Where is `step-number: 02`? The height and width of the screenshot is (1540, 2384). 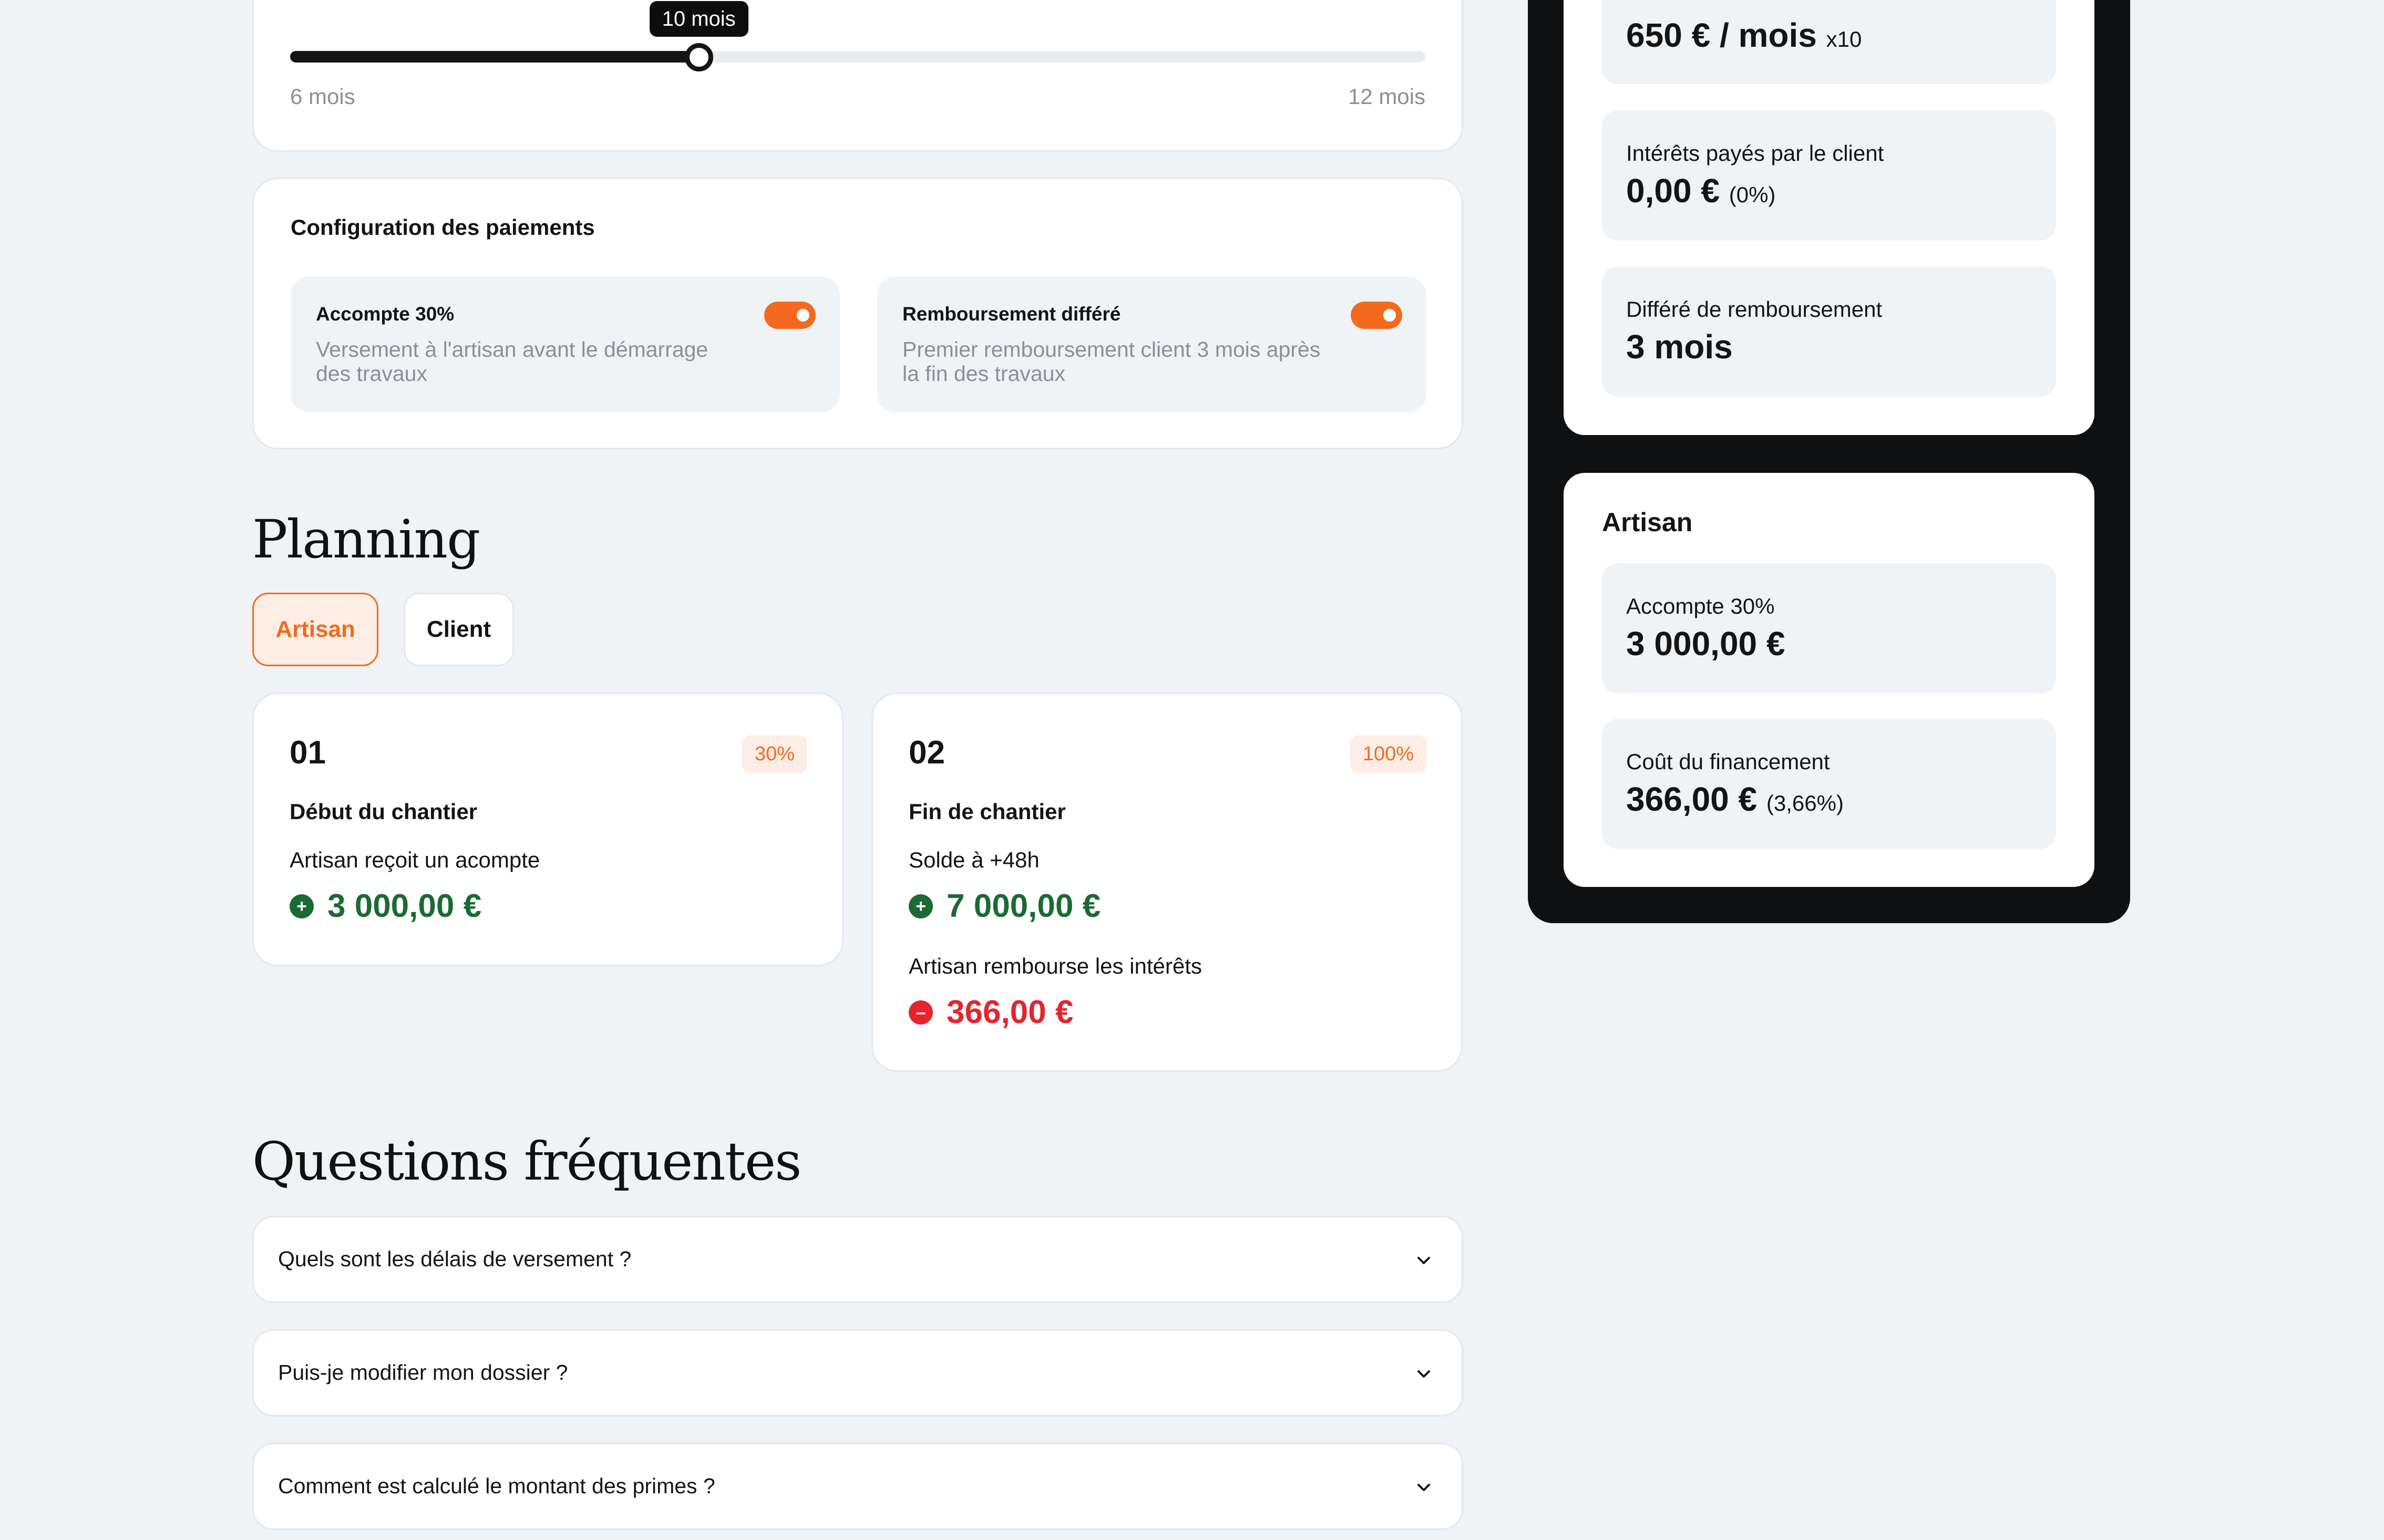 step-number: 02 is located at coordinates (927, 753).